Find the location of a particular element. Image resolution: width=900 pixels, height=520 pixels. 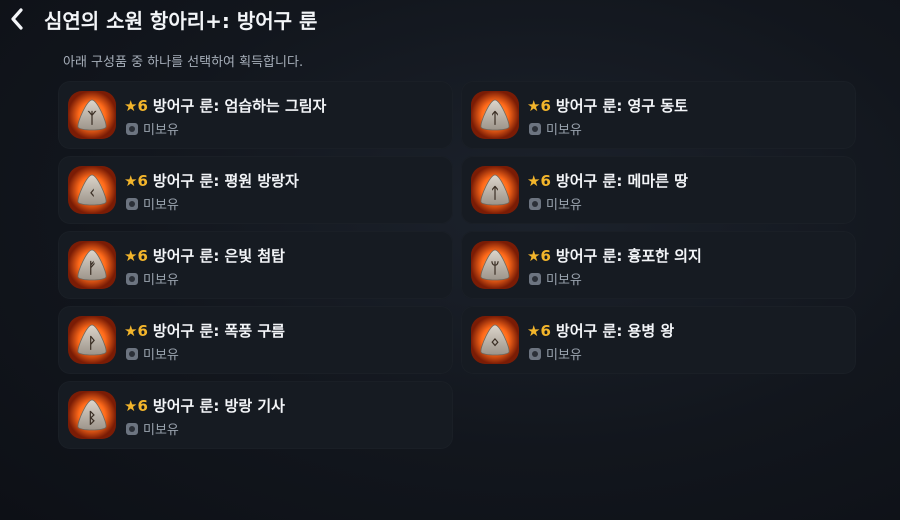

rune-option-card: ᛉ ★6 방어구 룬: 엄습하는 그림자 미보유 is located at coordinates (255, 115).